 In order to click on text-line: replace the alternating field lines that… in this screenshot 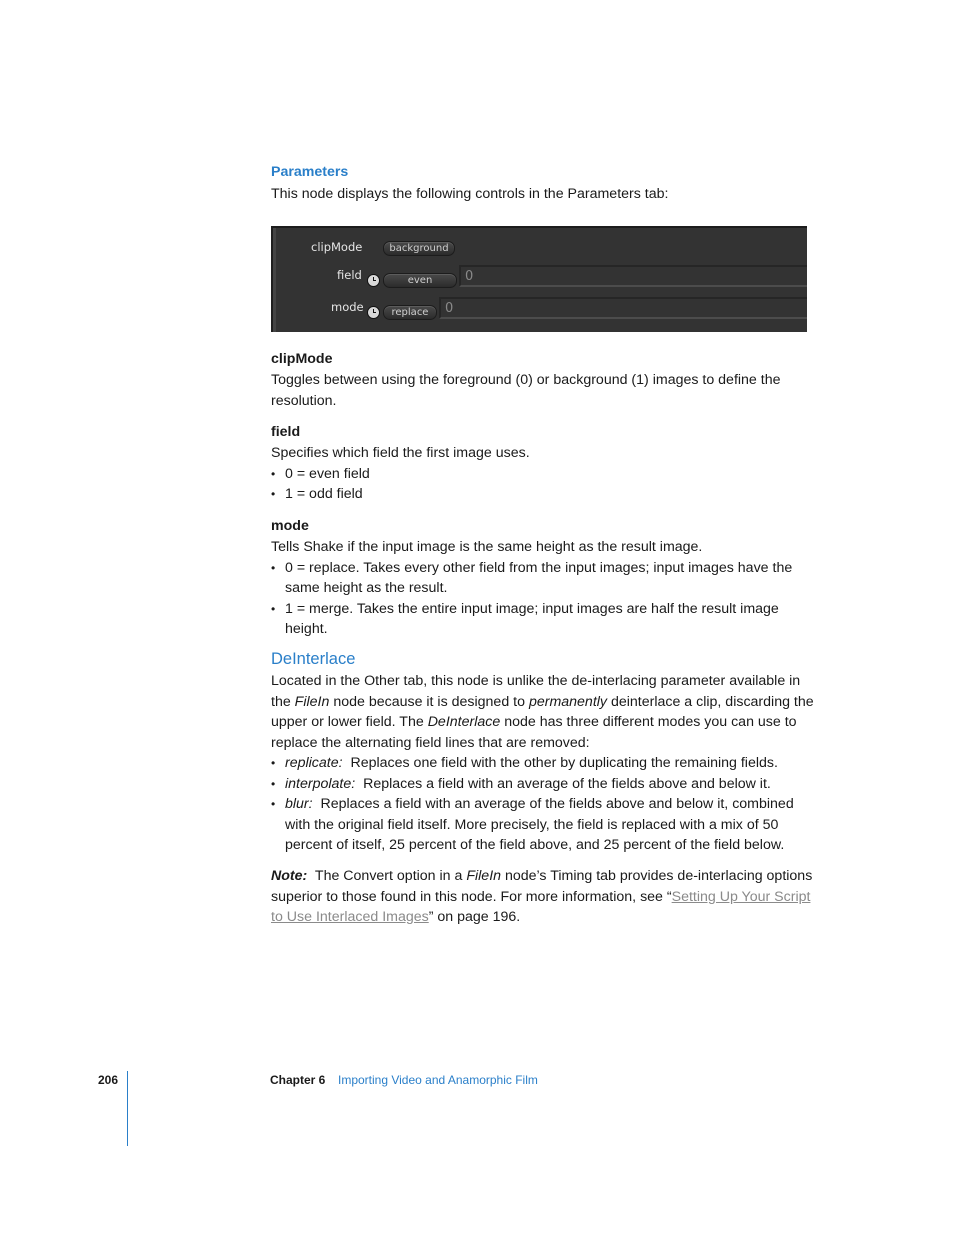, I will do `click(430, 742)`.